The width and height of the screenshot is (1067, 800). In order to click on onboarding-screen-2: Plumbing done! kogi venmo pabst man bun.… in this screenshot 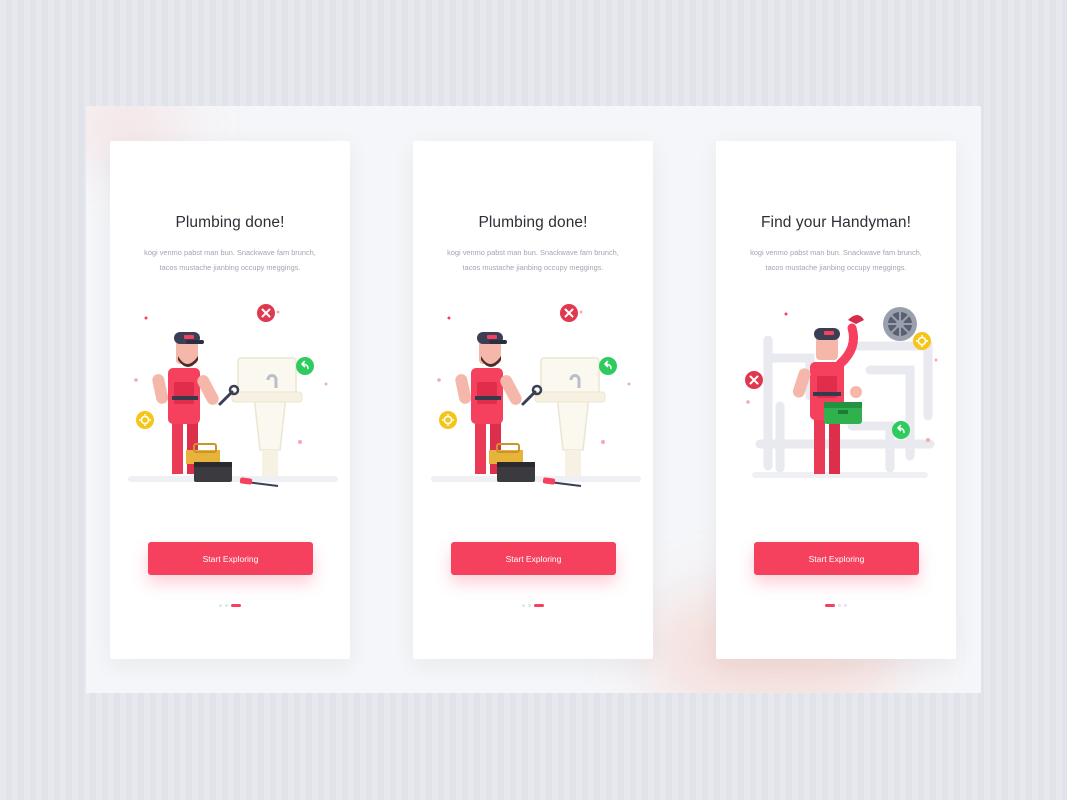, I will do `click(533, 400)`.